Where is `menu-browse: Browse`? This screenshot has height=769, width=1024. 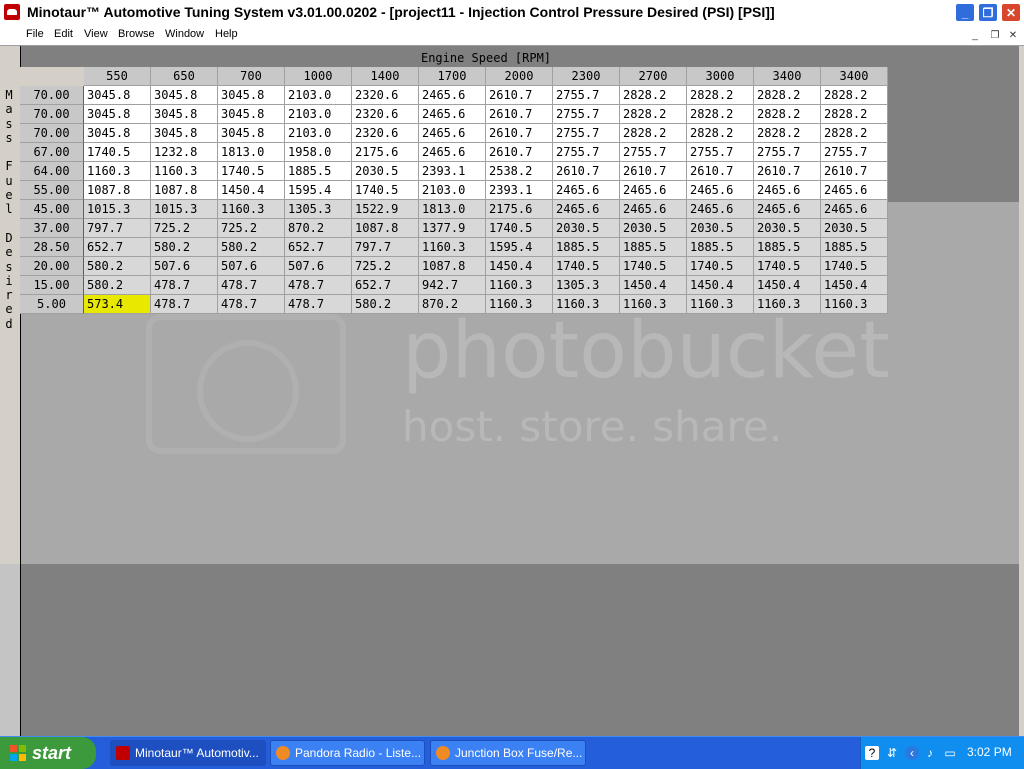
menu-browse: Browse is located at coordinates (136, 34).